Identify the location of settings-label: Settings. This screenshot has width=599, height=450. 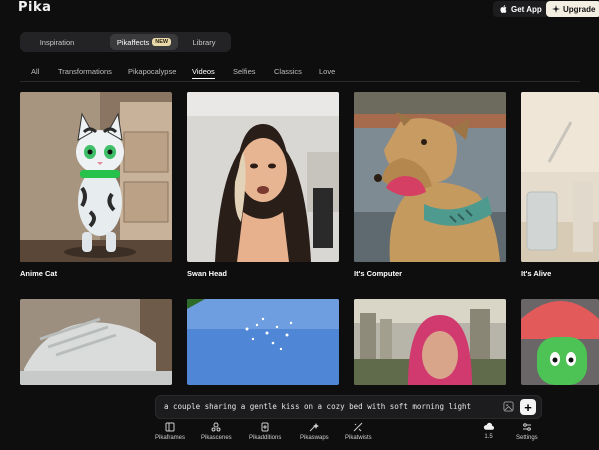
(527, 438).